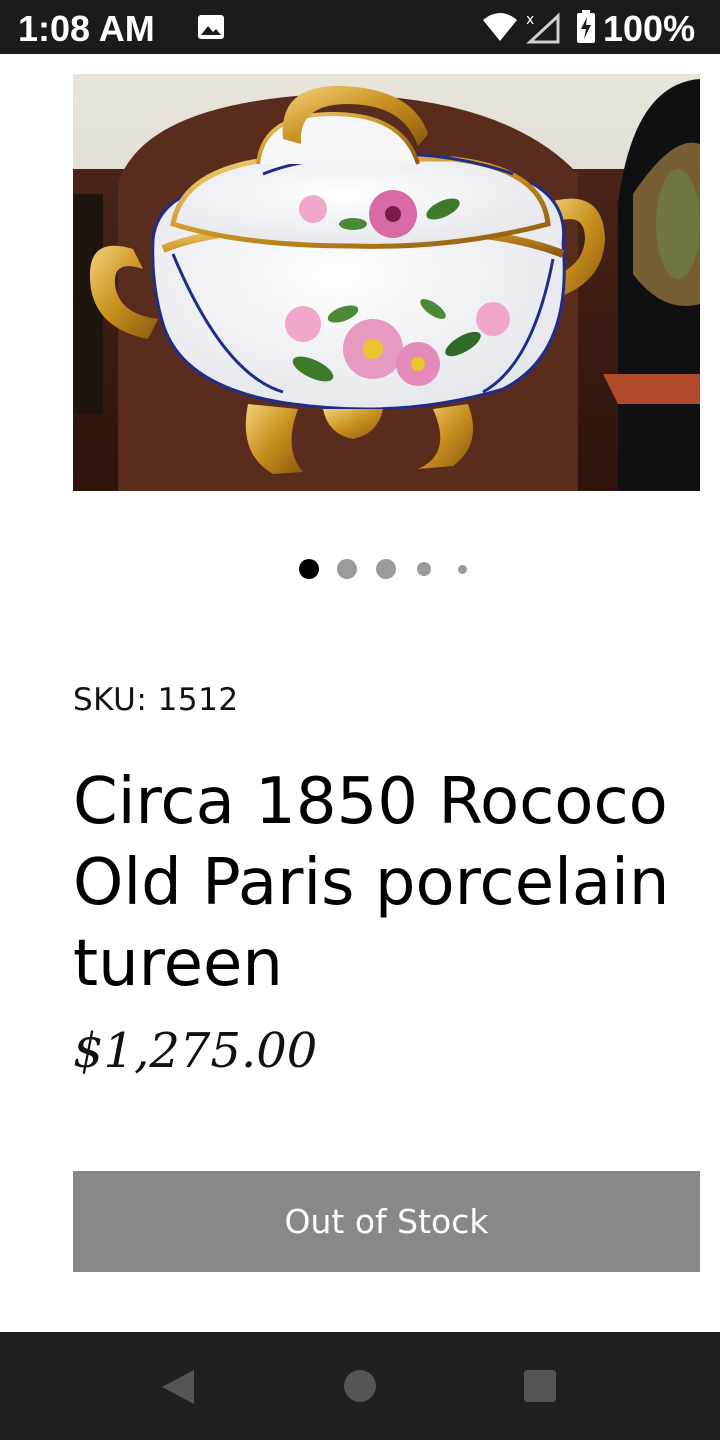  I want to click on gallery-icon, so click(211, 27).